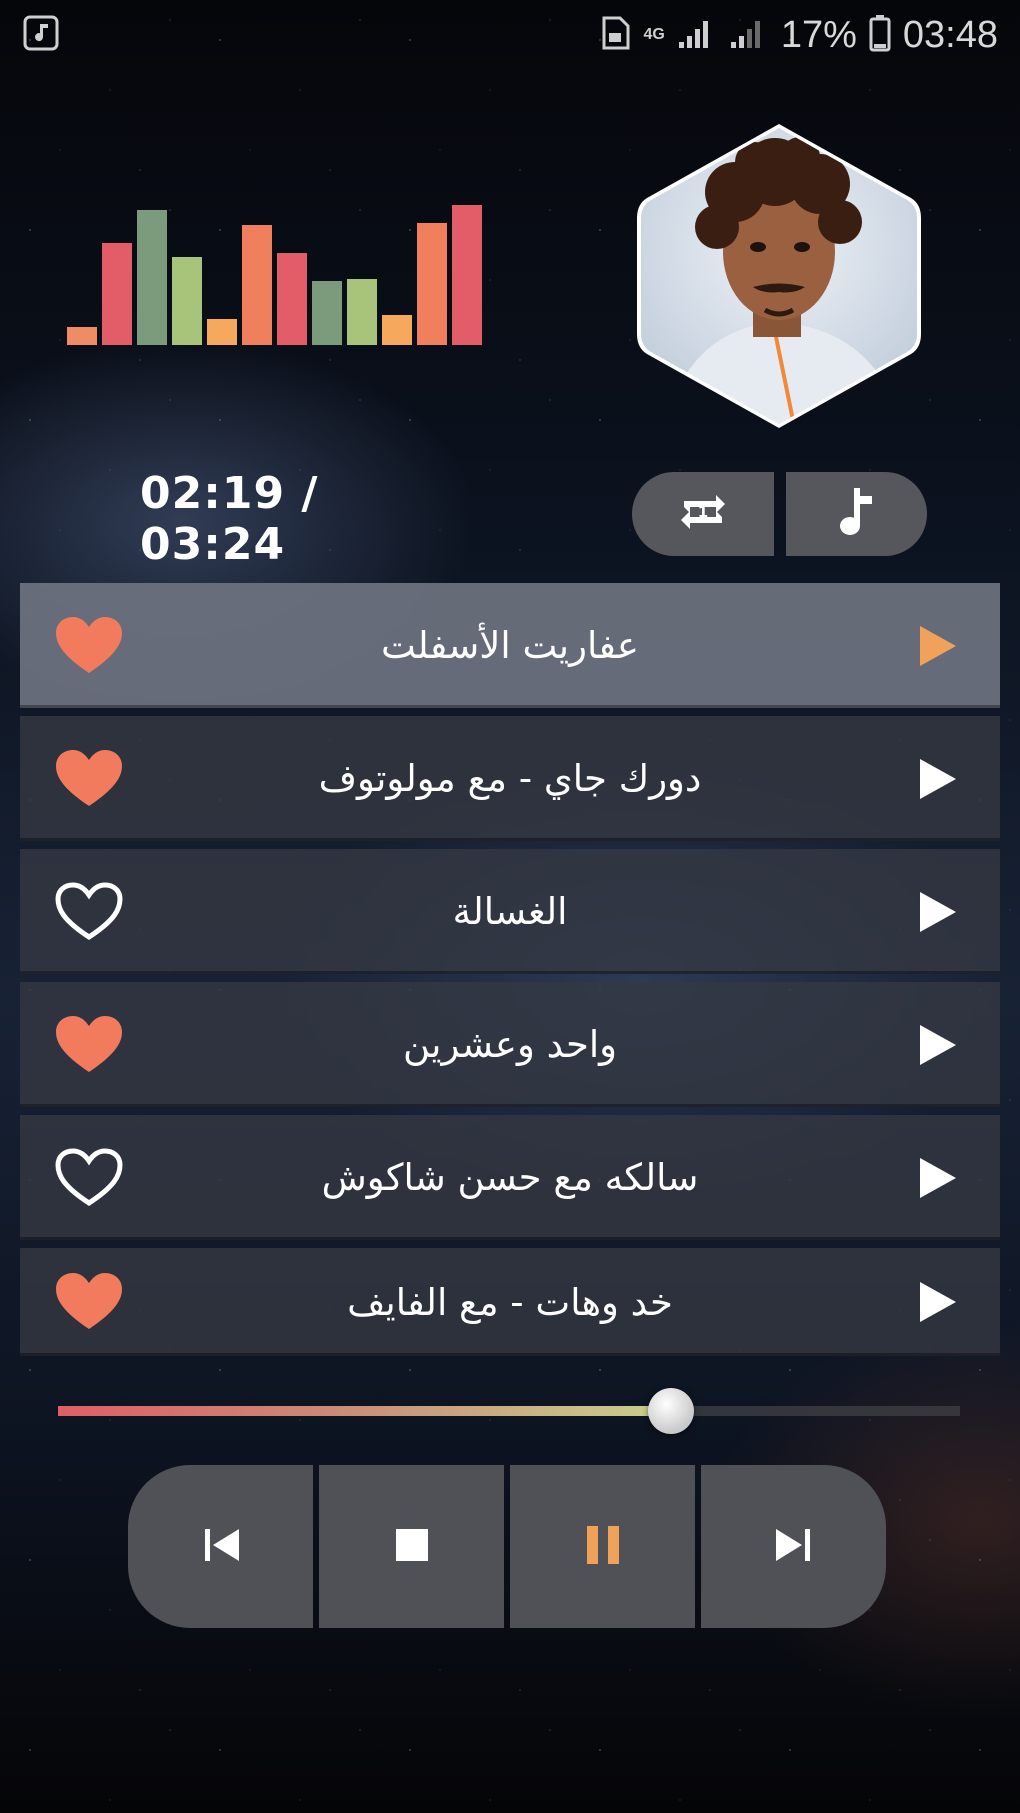 The width and height of the screenshot is (1020, 1813). I want to click on track-title: سالكه مع حسن شاكوش, so click(510, 1177).